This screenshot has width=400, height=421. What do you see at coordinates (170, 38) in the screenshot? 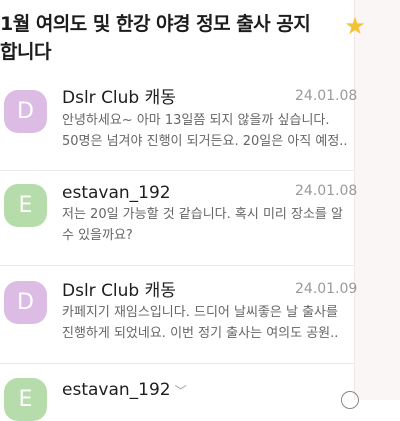
I see `thread-subject: 1월 여의도 및 한강 야경 정모 출사 공지 합니다` at bounding box center [170, 38].